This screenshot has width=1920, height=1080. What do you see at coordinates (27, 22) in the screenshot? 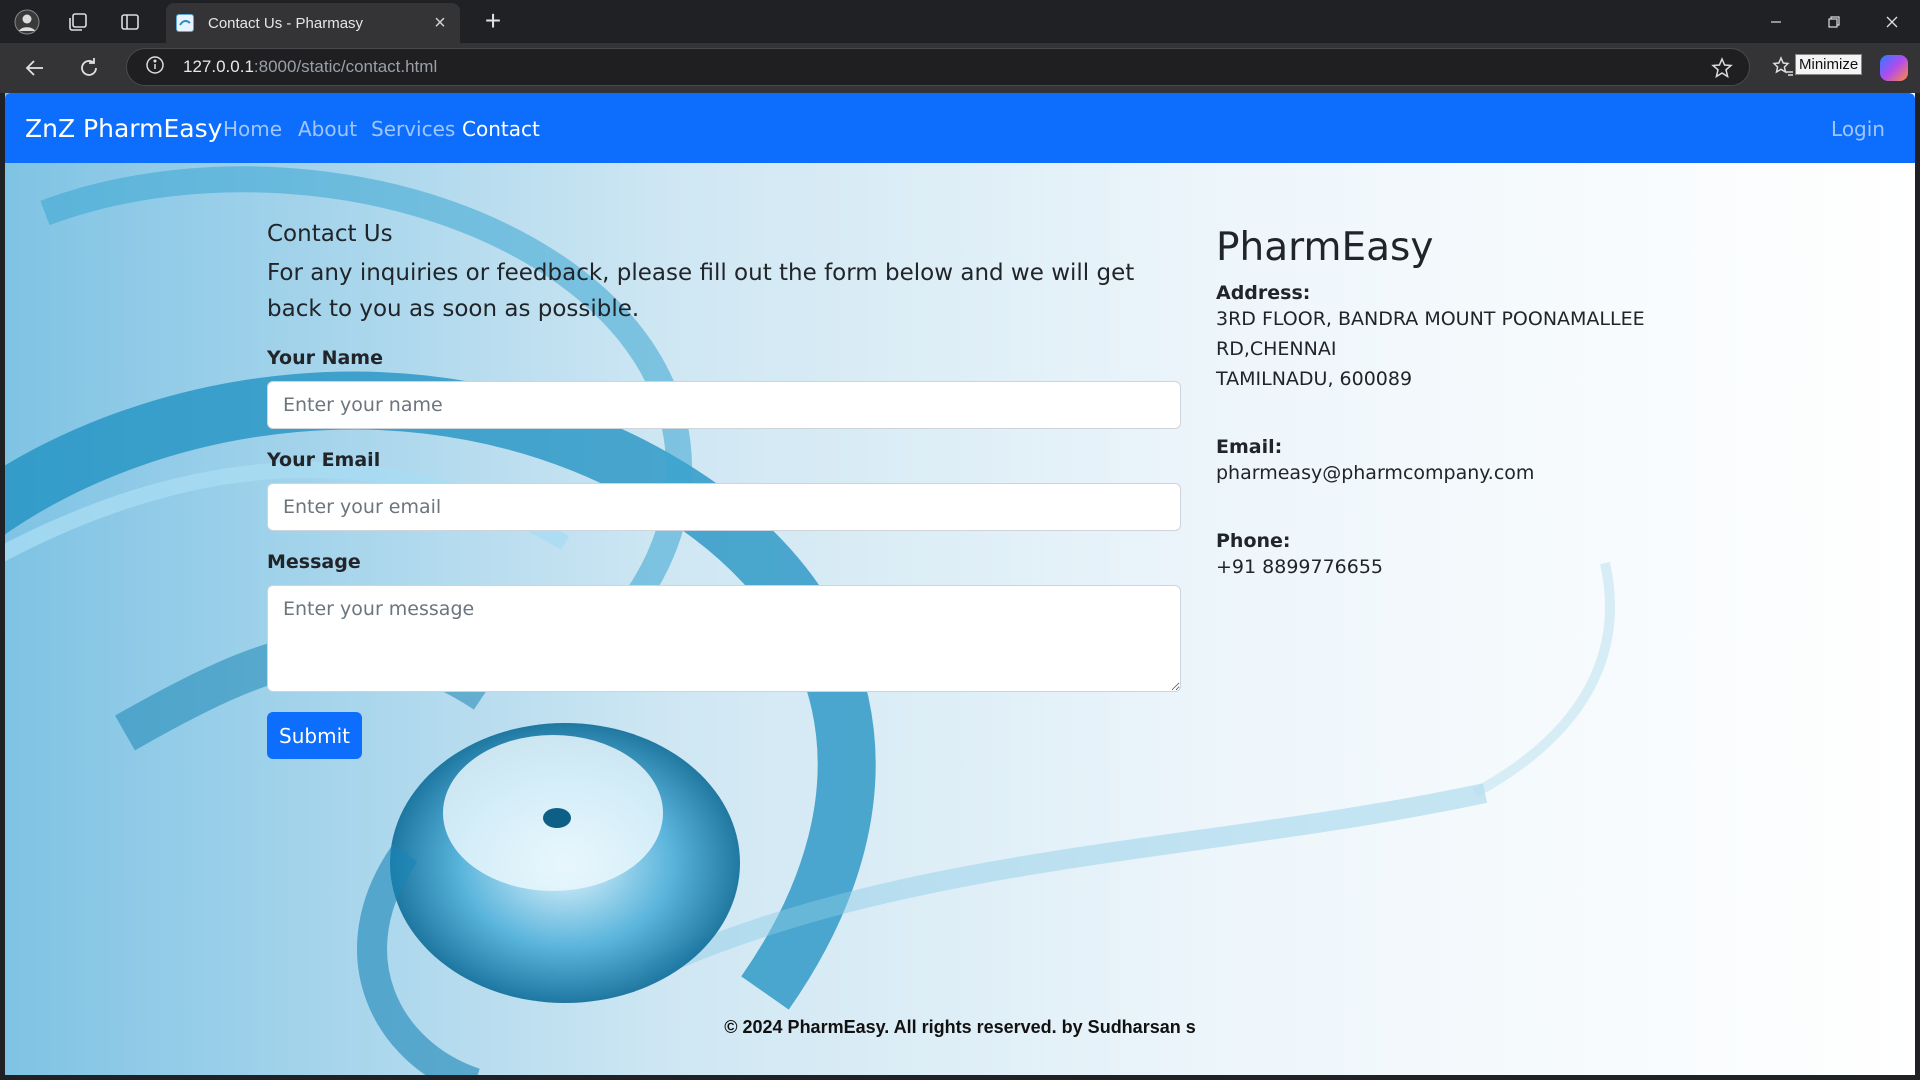
I see `profile-icon` at bounding box center [27, 22].